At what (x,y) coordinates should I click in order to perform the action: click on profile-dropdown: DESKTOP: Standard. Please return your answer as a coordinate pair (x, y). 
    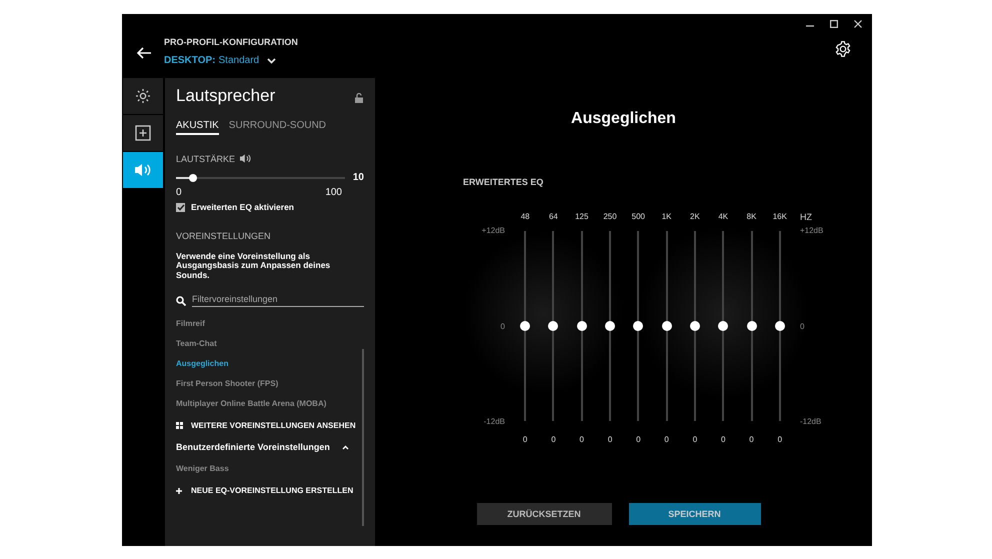
    Looking at the image, I should click on (231, 60).